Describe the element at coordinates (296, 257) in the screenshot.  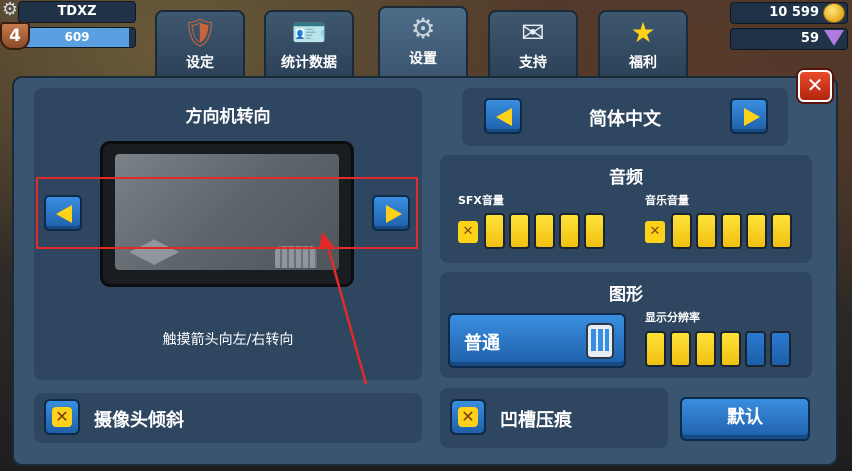
I see `keyboard-icon` at that location.